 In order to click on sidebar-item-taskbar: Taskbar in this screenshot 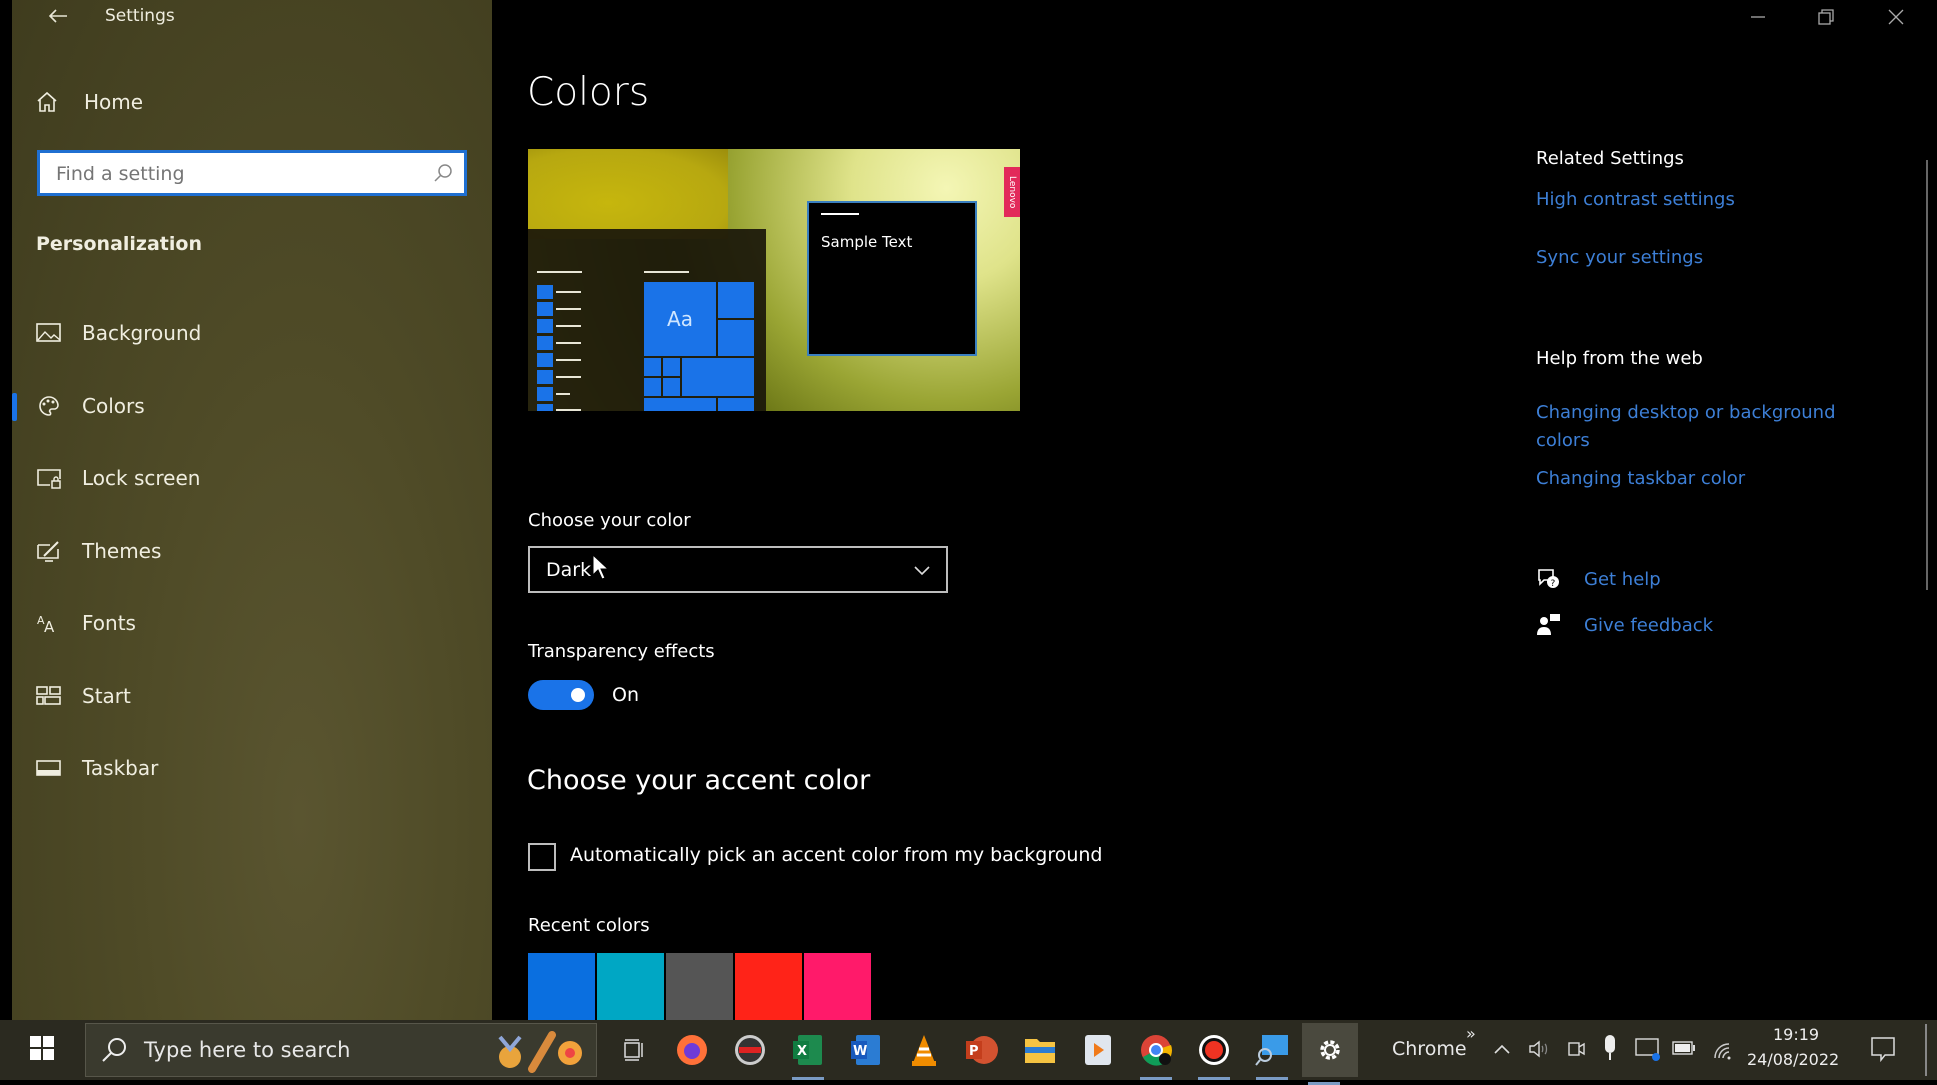, I will do `click(252, 768)`.